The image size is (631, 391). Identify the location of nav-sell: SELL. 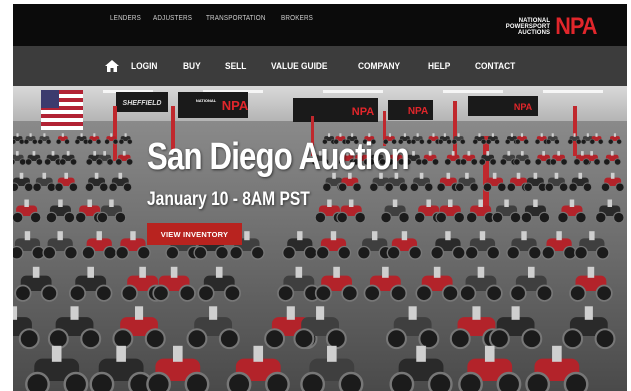
(235, 66).